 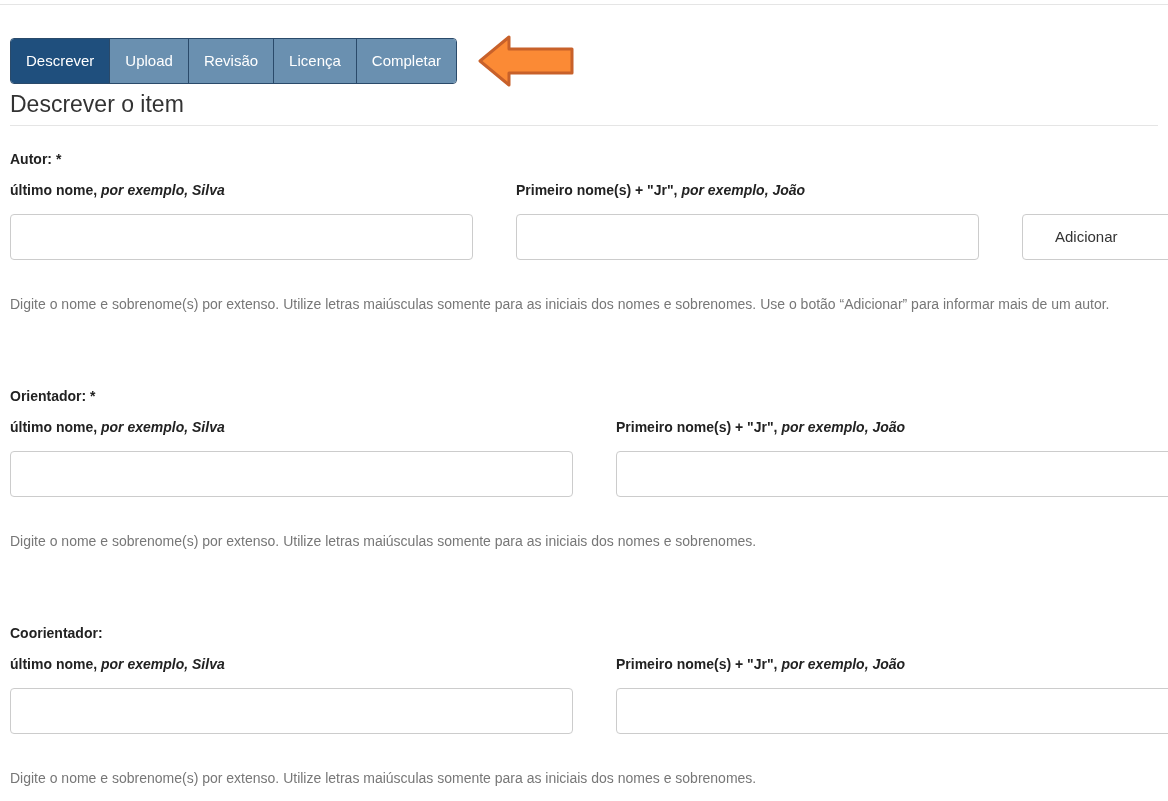 What do you see at coordinates (405, 61) in the screenshot?
I see `step-tab: Completar` at bounding box center [405, 61].